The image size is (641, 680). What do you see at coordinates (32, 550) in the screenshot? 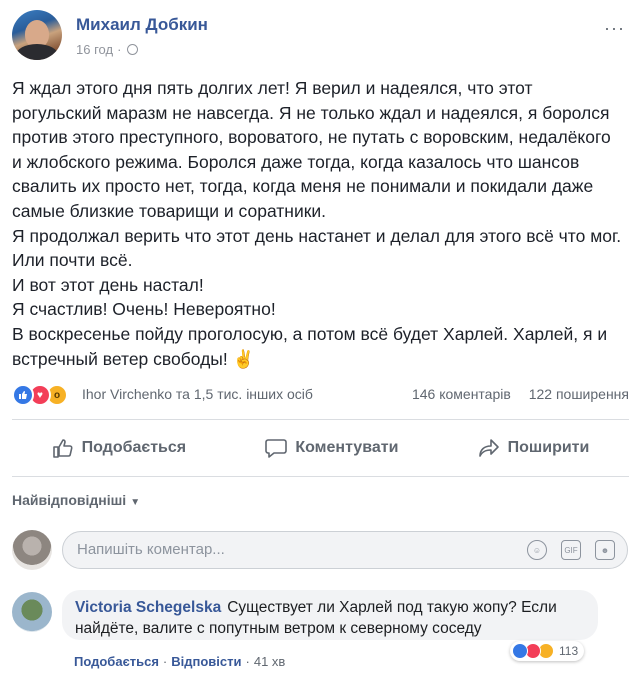
I see `current-user-avatar` at bounding box center [32, 550].